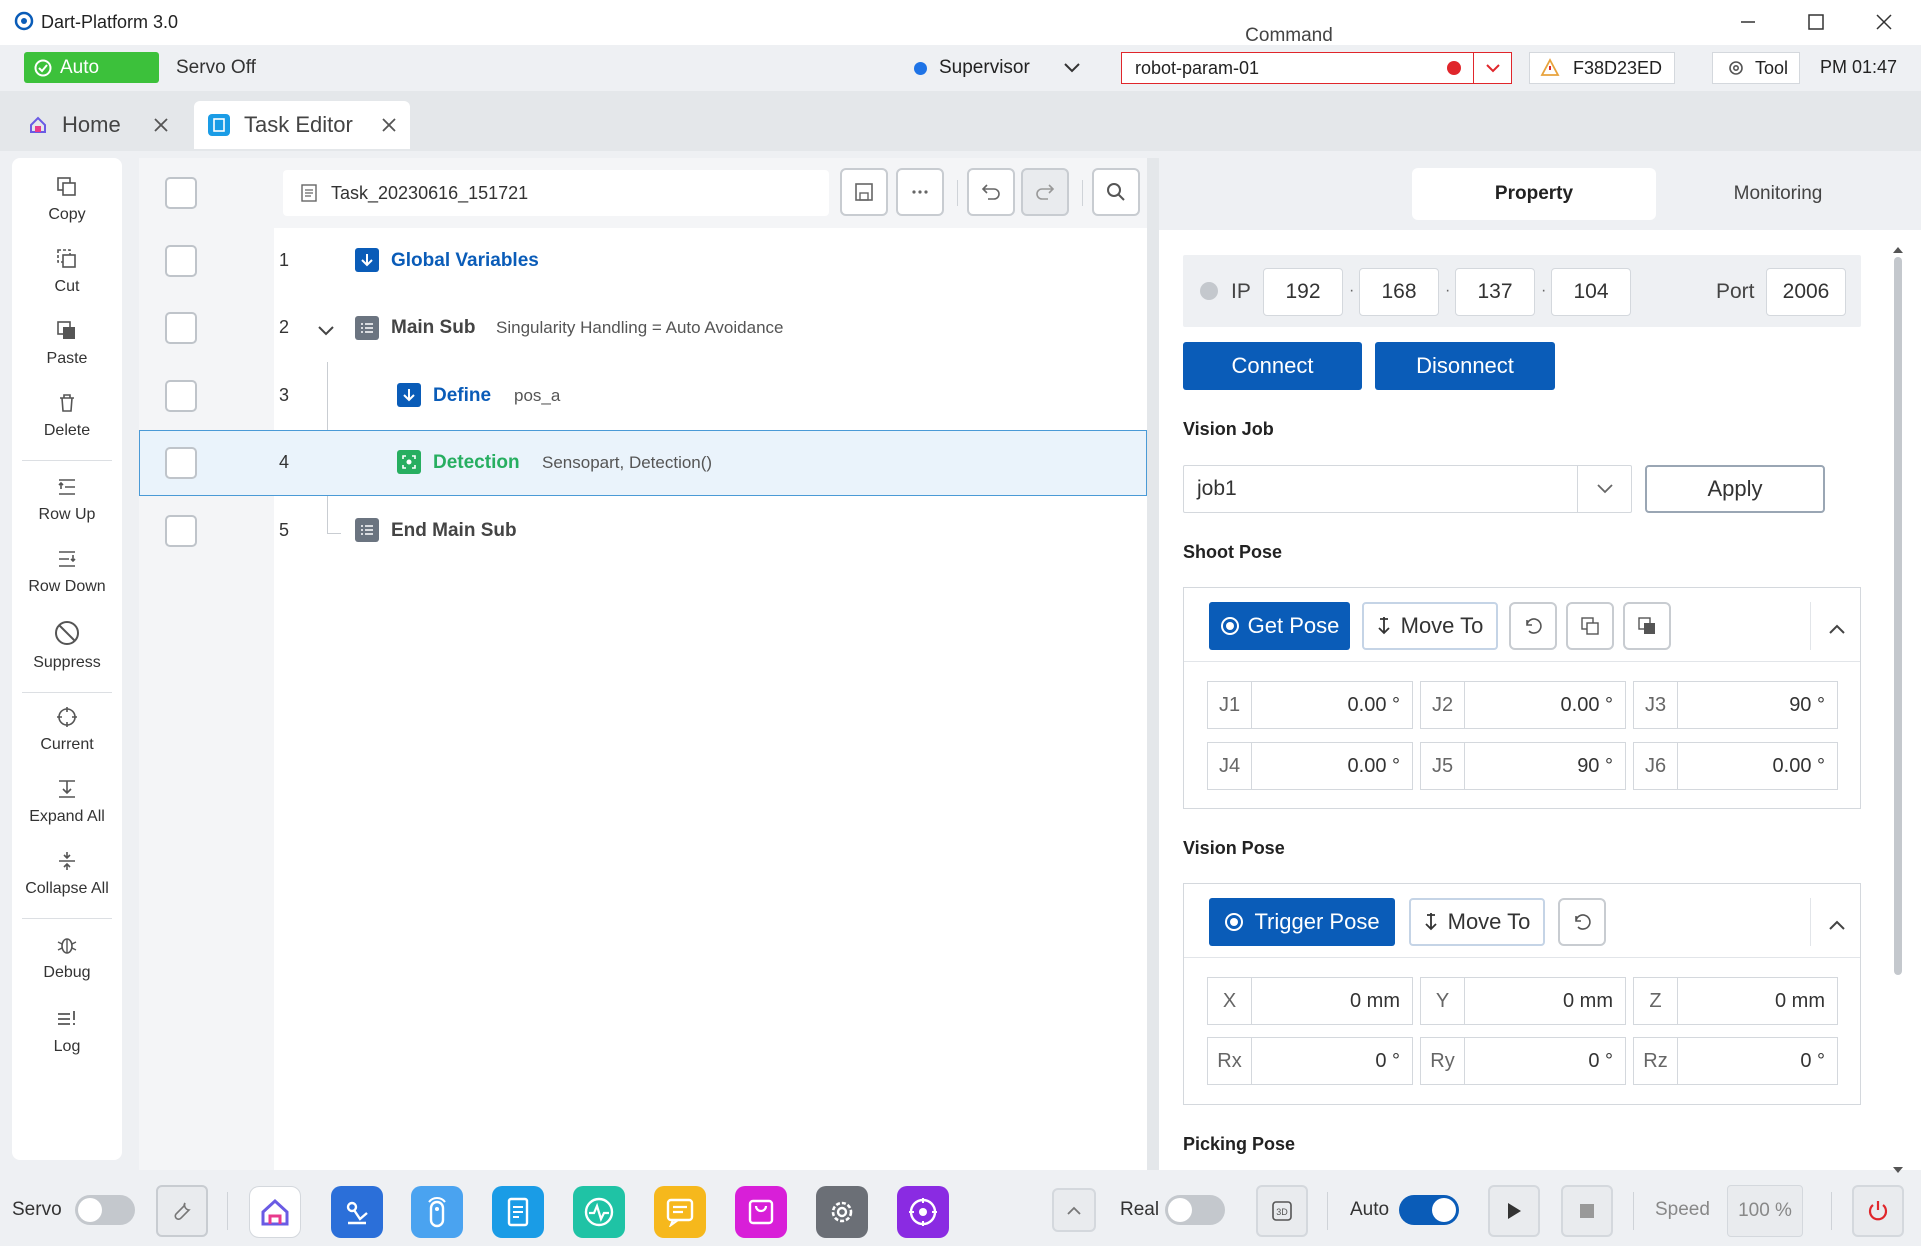 The height and width of the screenshot is (1246, 1921). Describe the element at coordinates (923, 1212) in the screenshot. I see `target-app-icon` at that location.